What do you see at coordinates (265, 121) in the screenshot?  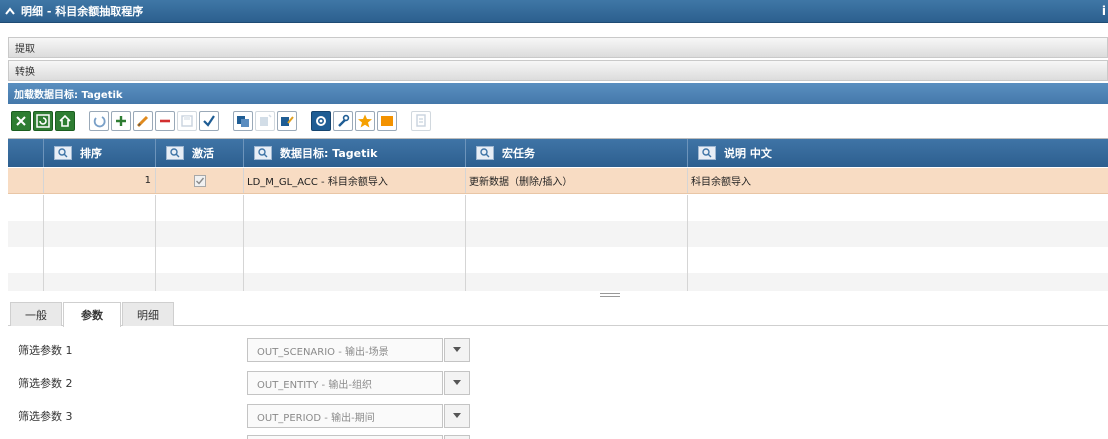 I see `paste-icon` at bounding box center [265, 121].